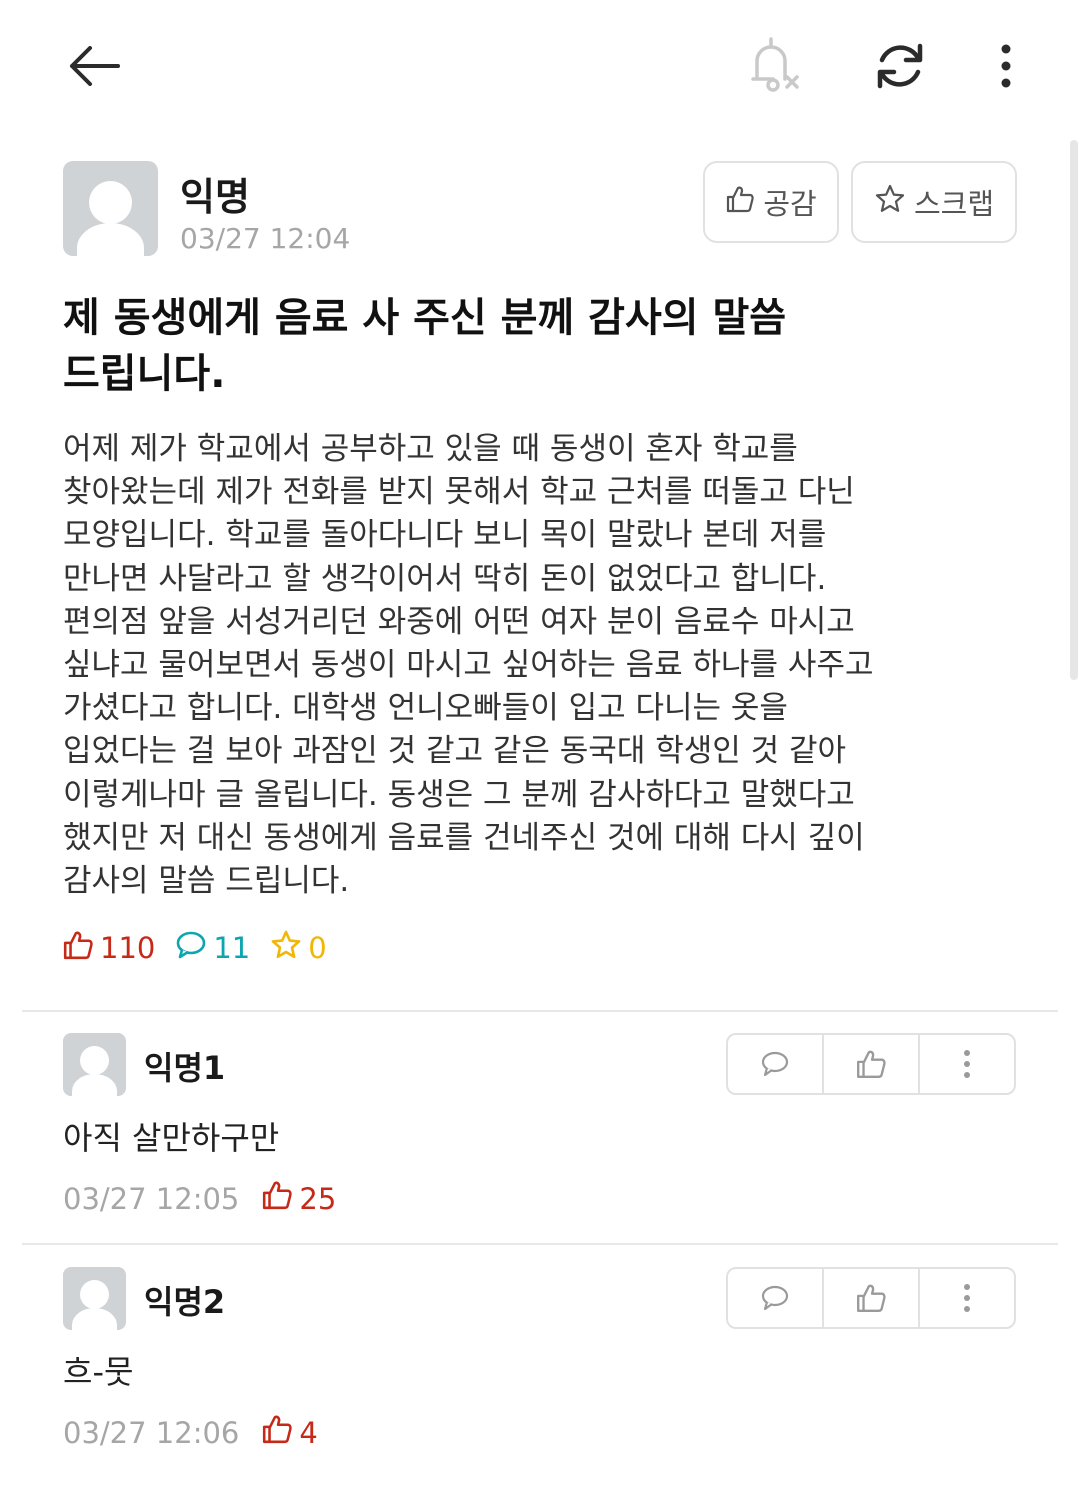 The width and height of the screenshot is (1080, 1499). What do you see at coordinates (185, 1302) in the screenshot?
I see `comment-author: 익명2` at bounding box center [185, 1302].